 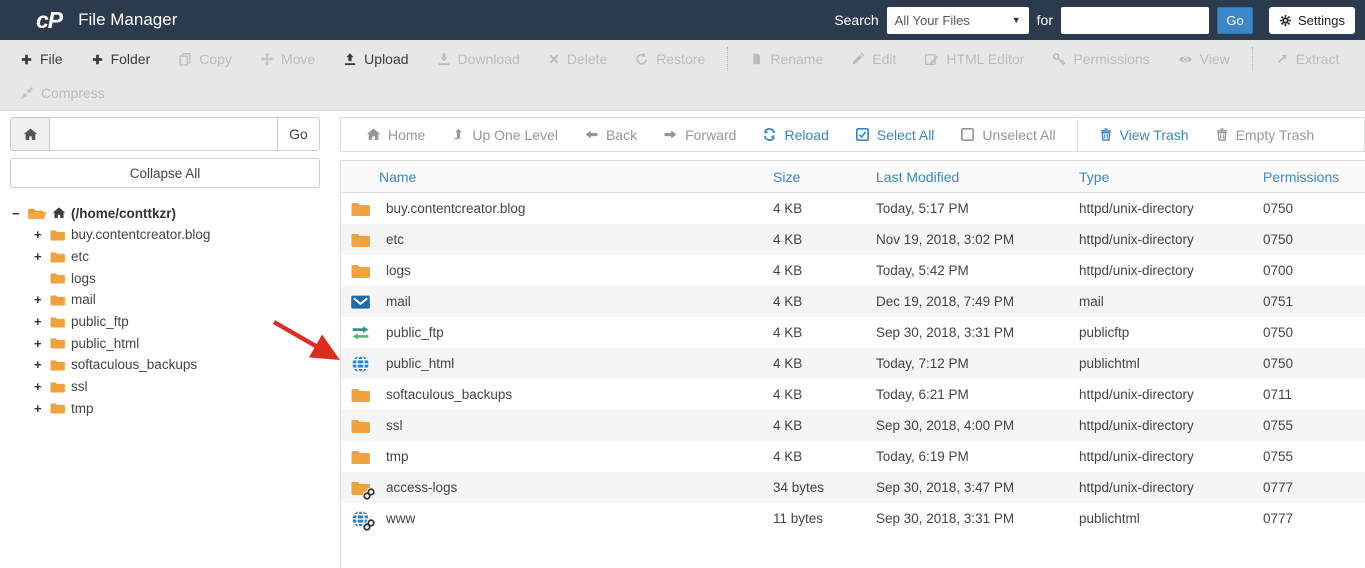 What do you see at coordinates (786, 59) in the screenshot?
I see `rename-button: Rename` at bounding box center [786, 59].